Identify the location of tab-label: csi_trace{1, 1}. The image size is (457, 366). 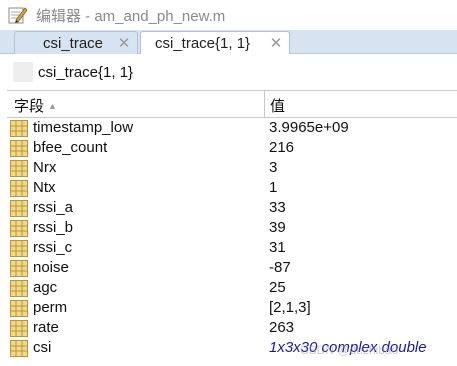
(203, 43).